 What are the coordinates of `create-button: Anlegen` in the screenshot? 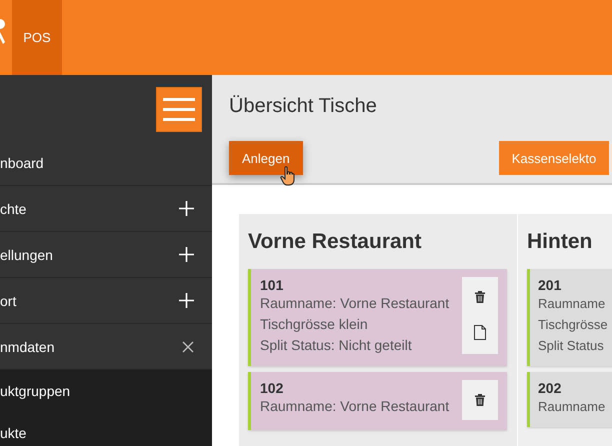 It's located at (266, 158).